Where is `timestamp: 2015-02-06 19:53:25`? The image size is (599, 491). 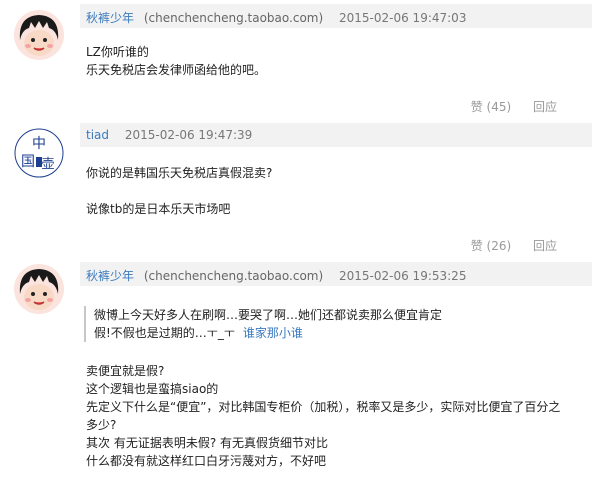
timestamp: 2015-02-06 19:53:25 is located at coordinates (403, 276).